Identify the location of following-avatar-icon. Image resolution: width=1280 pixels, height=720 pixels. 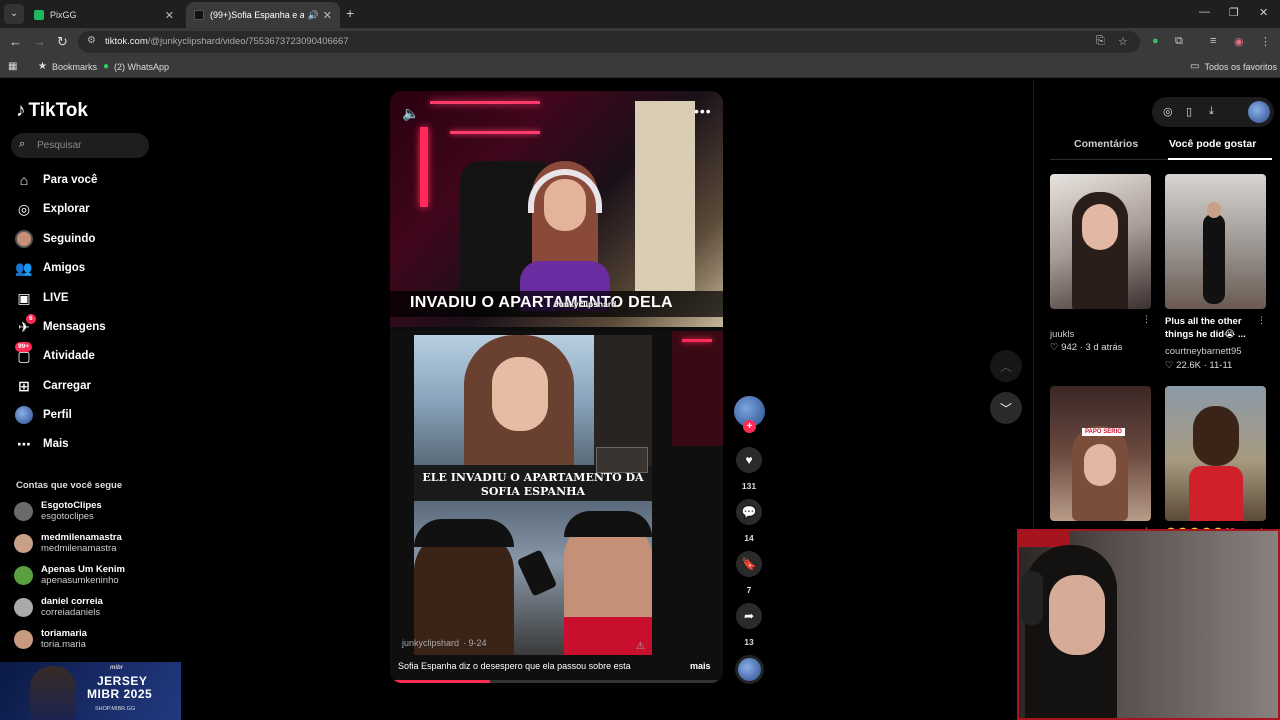
(24, 239).